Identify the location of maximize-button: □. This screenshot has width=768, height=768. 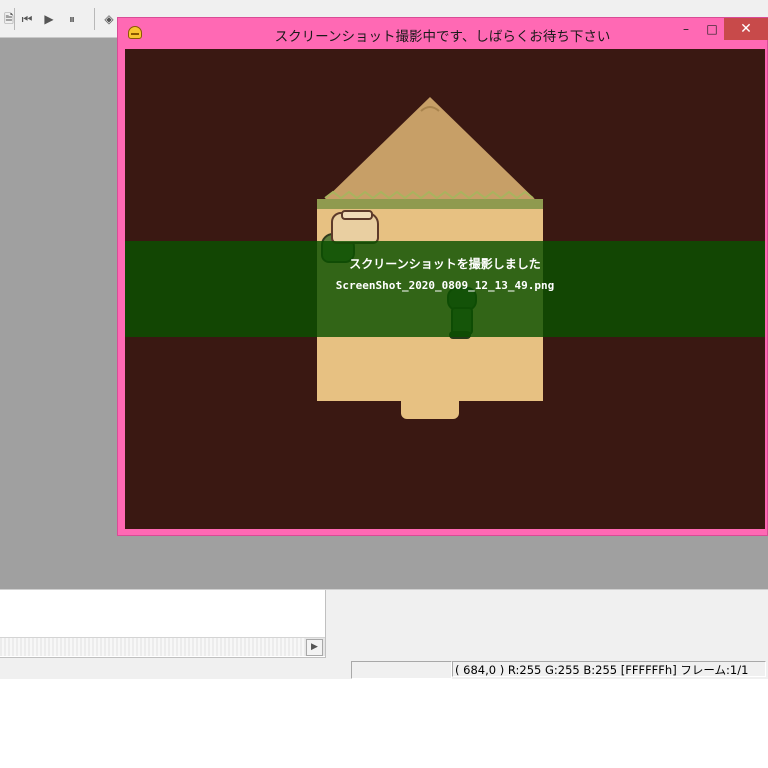
(712, 29).